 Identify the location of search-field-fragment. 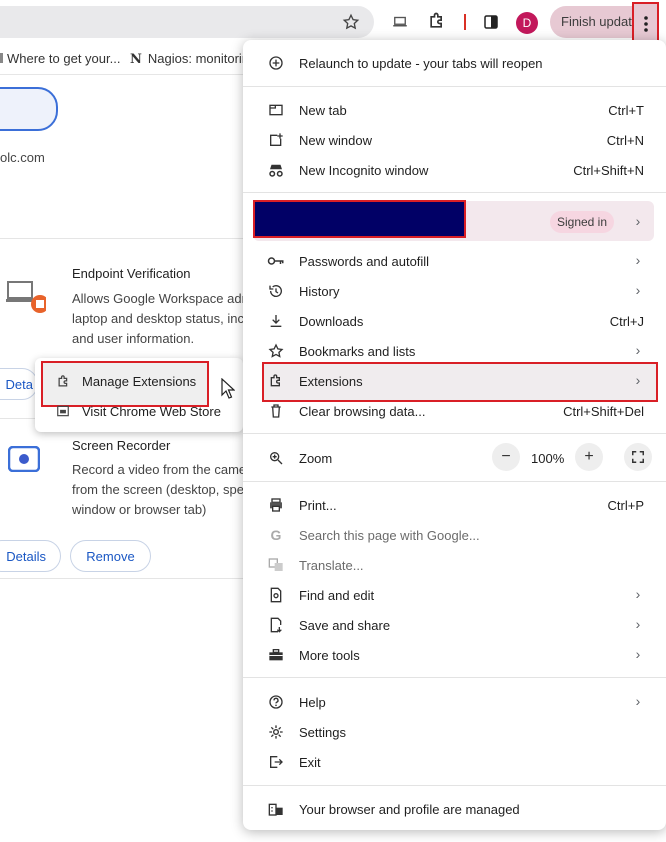
(29, 109).